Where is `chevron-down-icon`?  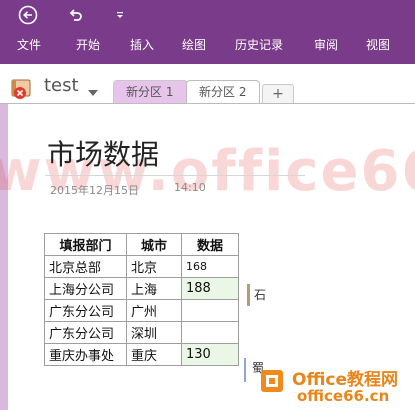 chevron-down-icon is located at coordinates (93, 91).